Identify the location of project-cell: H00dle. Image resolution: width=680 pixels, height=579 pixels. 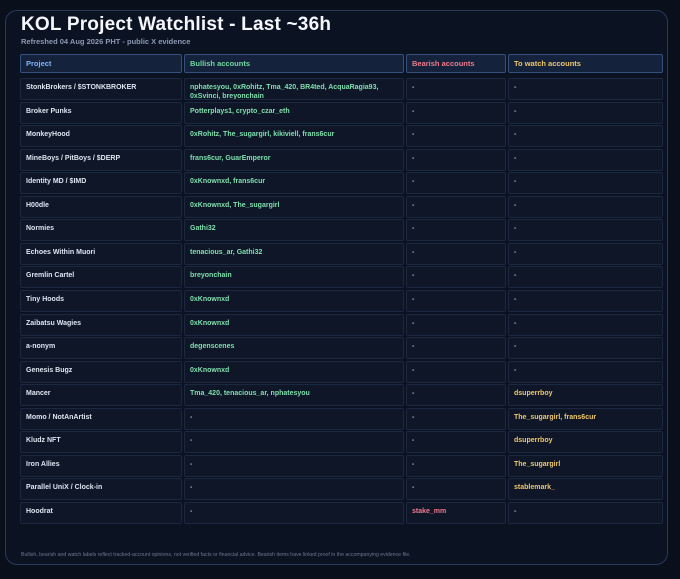
(101, 207).